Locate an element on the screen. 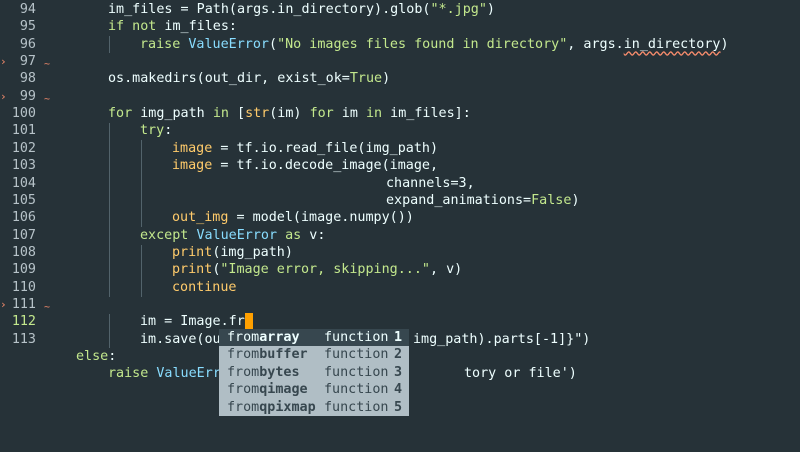 The height and width of the screenshot is (452, 800). line-number: 105 is located at coordinates (23, 200).